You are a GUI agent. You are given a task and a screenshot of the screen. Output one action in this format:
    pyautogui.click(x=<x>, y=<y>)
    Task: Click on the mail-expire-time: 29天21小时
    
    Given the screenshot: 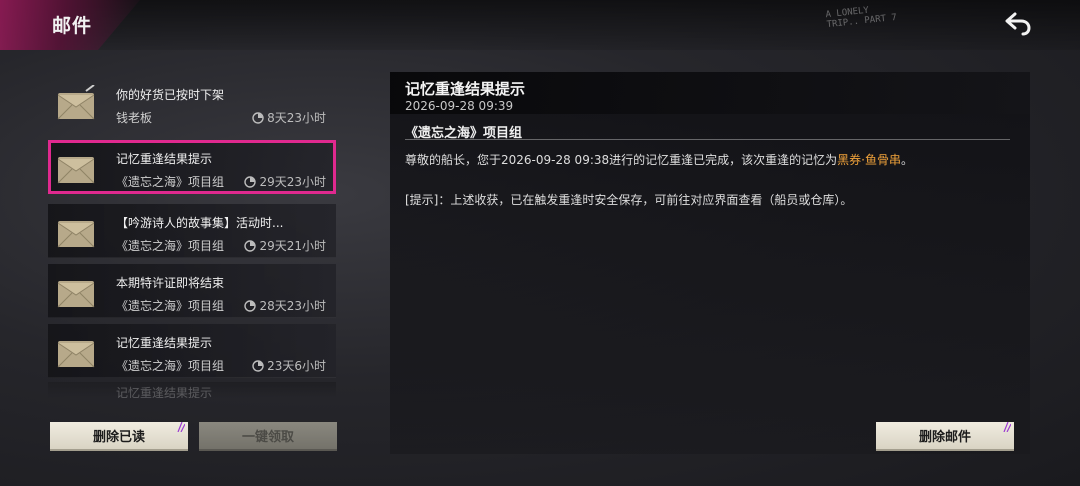 What is the action you would take?
    pyautogui.click(x=285, y=245)
    